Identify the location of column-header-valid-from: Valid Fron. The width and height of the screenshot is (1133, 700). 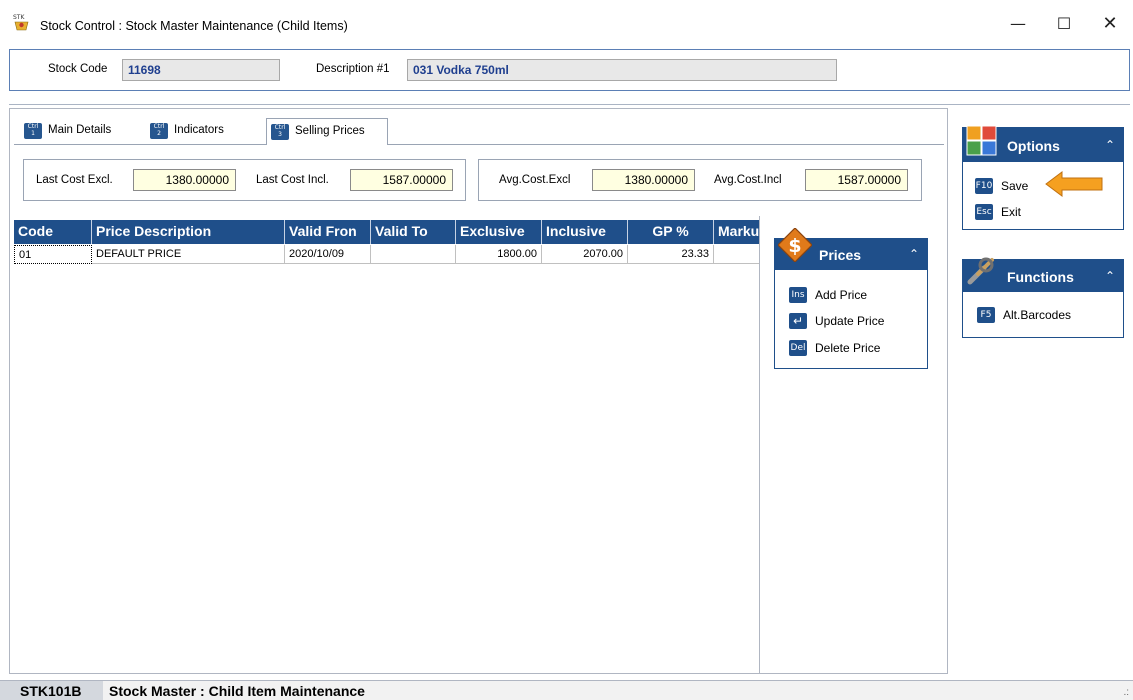
(328, 232).